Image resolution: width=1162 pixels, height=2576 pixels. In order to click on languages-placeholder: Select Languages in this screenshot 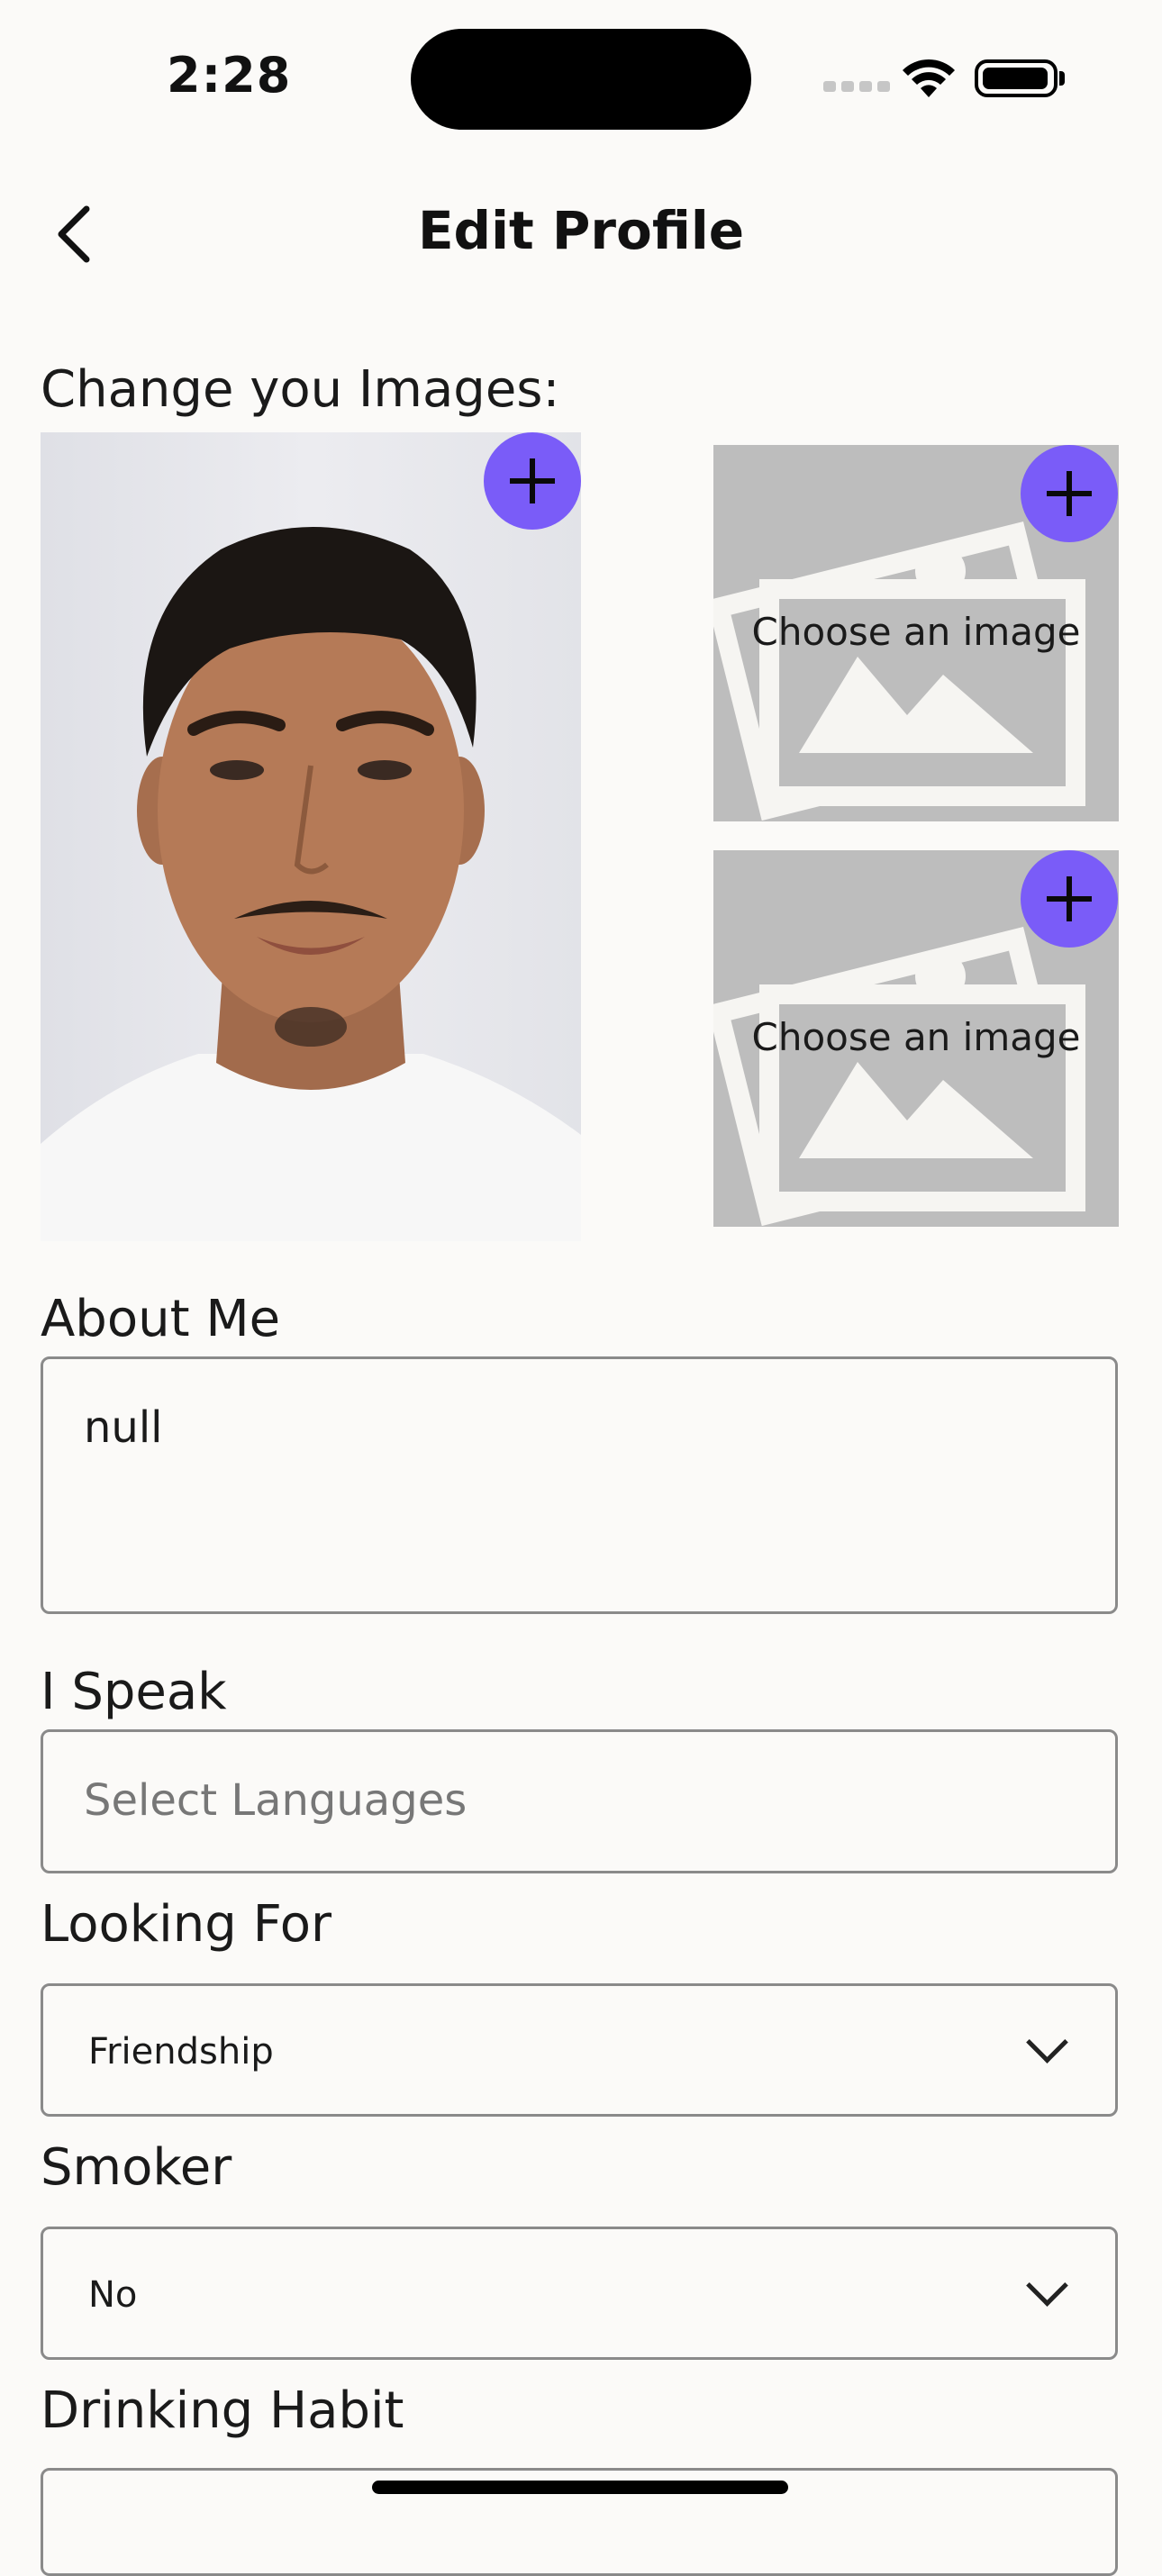, I will do `click(276, 1800)`.